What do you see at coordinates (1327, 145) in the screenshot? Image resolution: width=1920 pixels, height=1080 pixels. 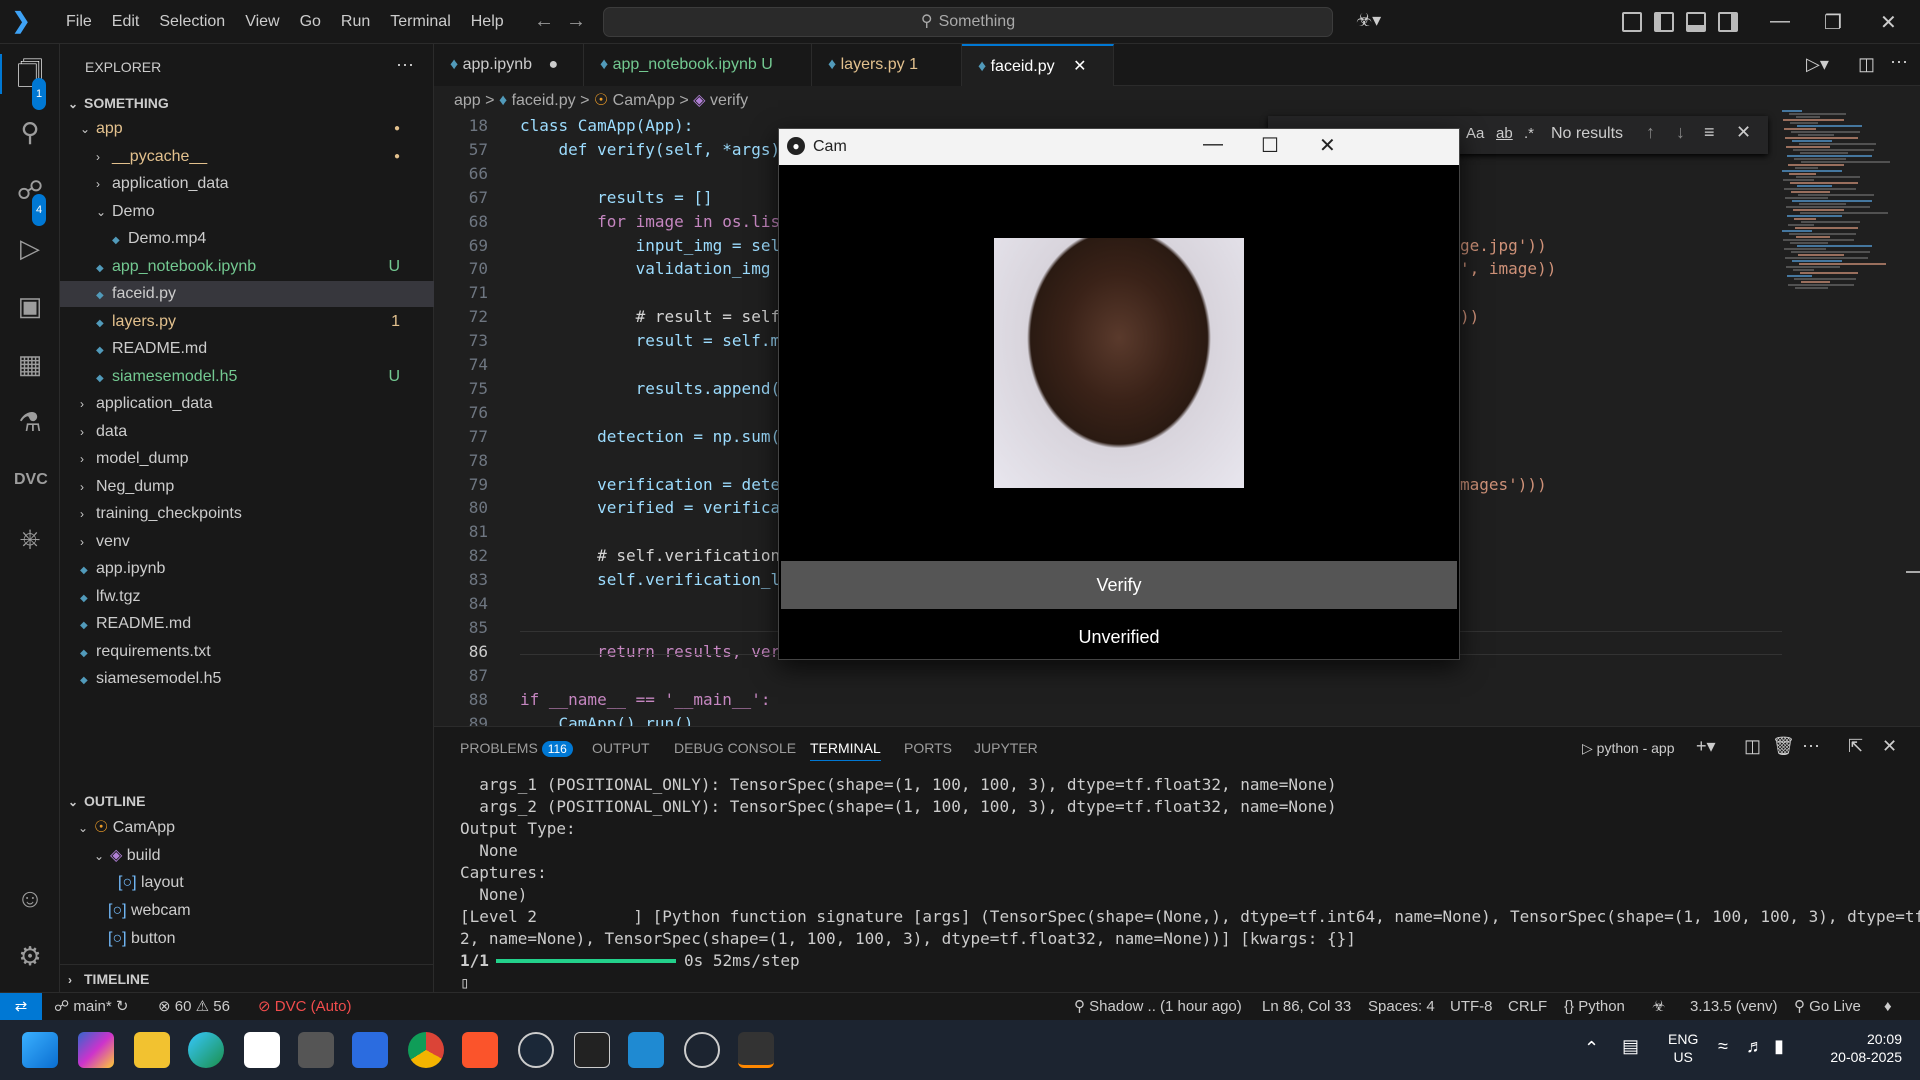 I see `cam-close-icon: ✕` at bounding box center [1327, 145].